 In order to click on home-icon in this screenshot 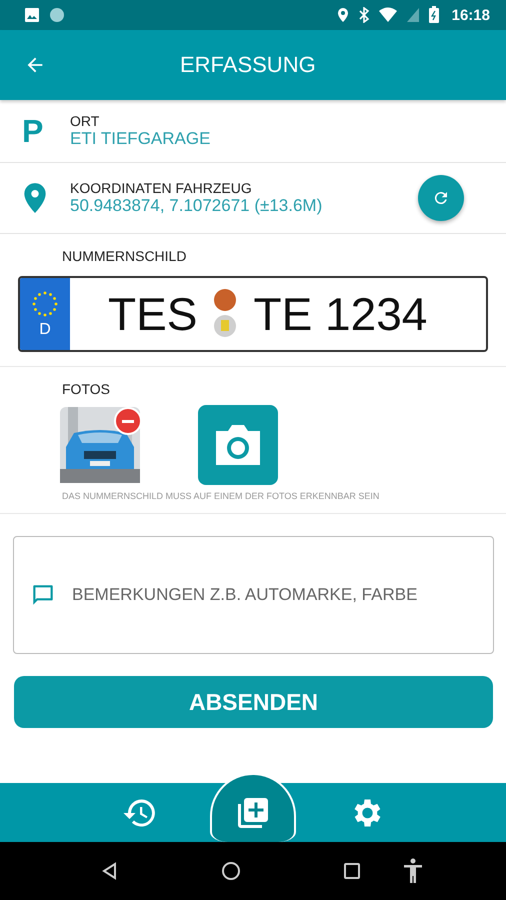, I will do `click(231, 871)`.